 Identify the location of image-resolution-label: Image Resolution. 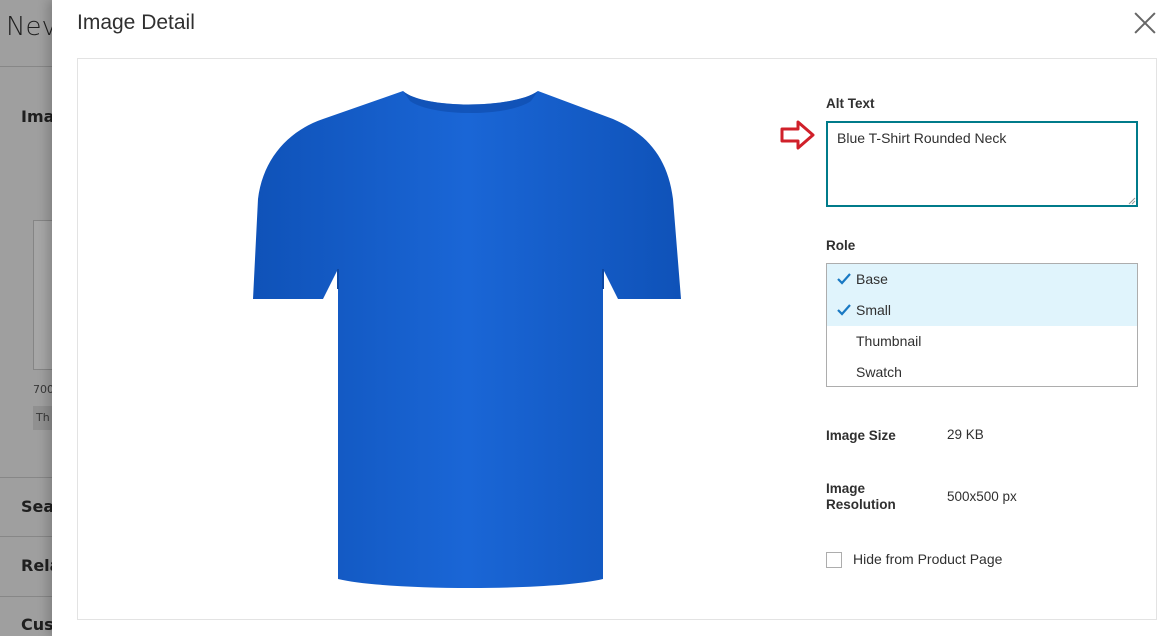
(861, 497).